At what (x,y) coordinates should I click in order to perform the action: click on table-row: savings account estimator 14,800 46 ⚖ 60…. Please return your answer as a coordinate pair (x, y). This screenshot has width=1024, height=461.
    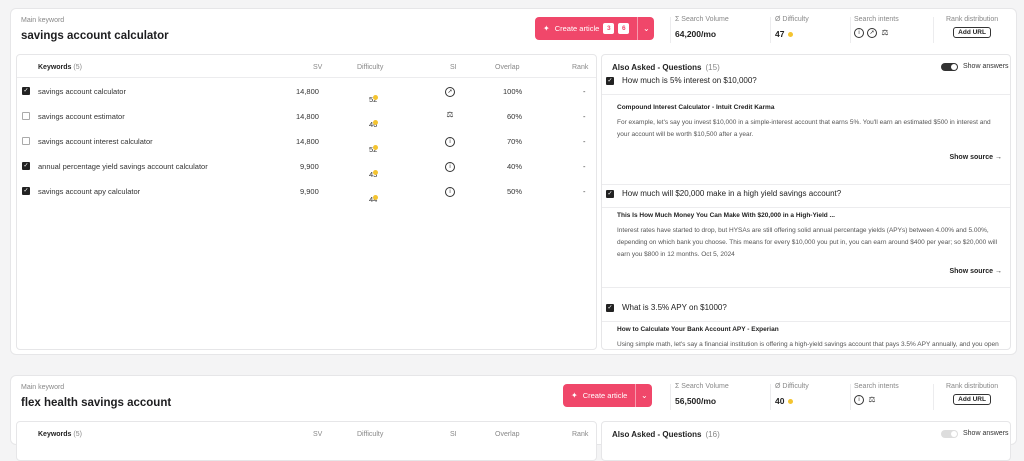
    Looking at the image, I should click on (306, 116).